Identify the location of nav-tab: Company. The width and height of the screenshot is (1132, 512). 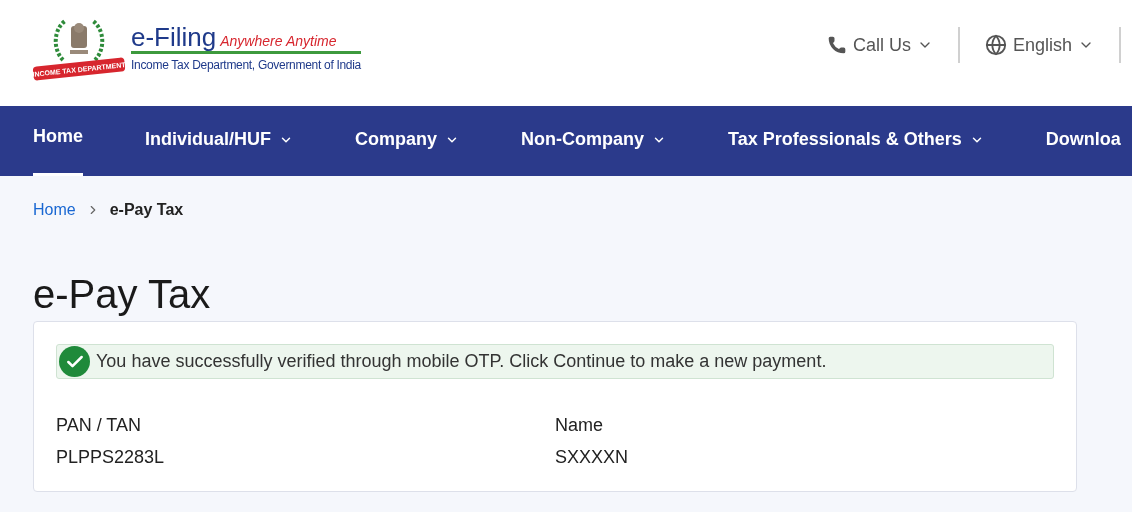
(407, 141).